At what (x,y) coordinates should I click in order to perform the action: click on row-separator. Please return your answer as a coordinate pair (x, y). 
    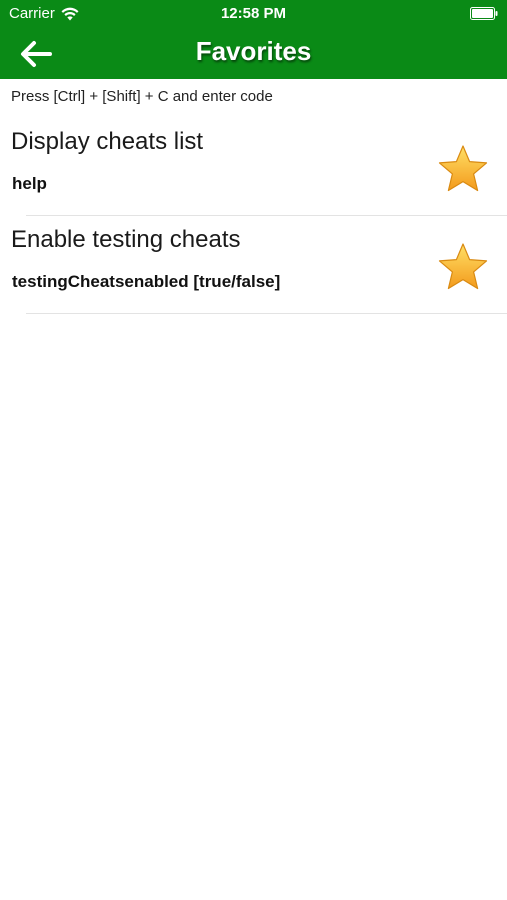
    Looking at the image, I should click on (266, 313).